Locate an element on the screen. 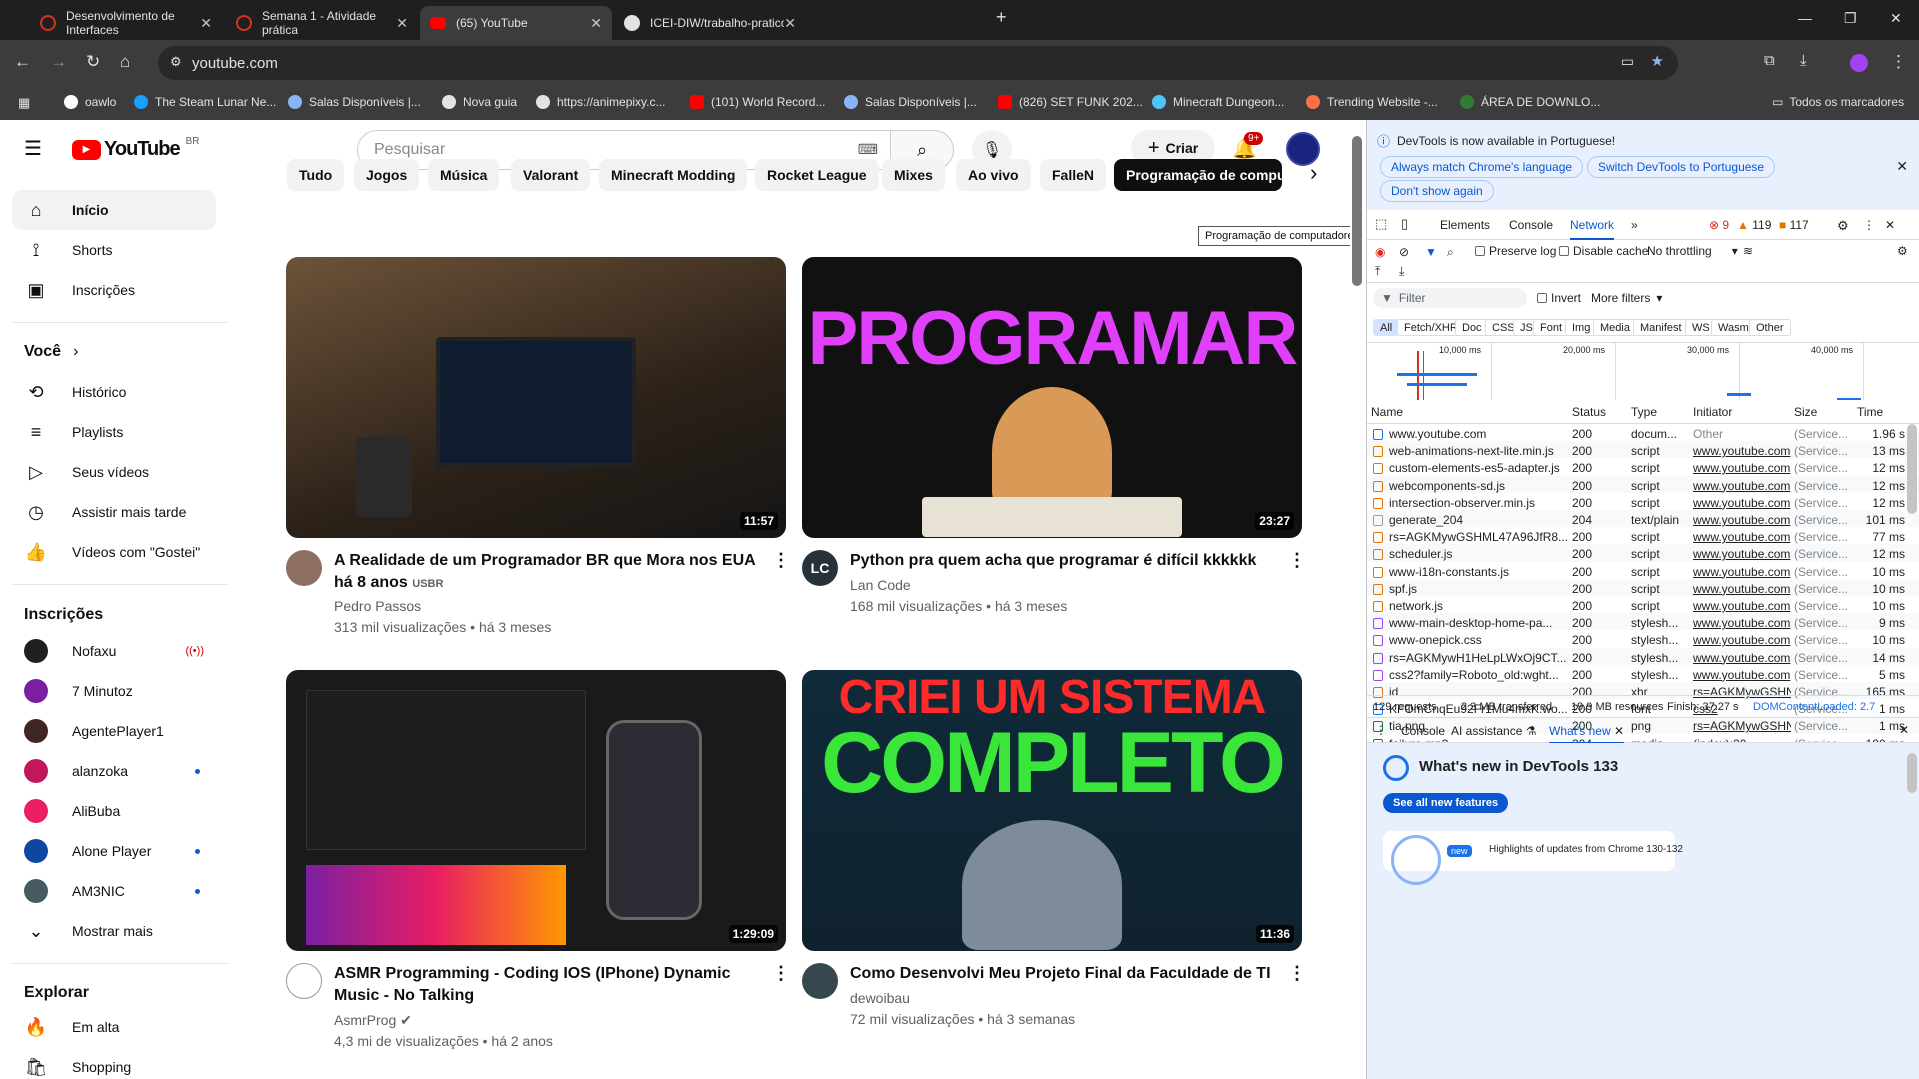  channel-avatar: LC is located at coordinates (820, 568).